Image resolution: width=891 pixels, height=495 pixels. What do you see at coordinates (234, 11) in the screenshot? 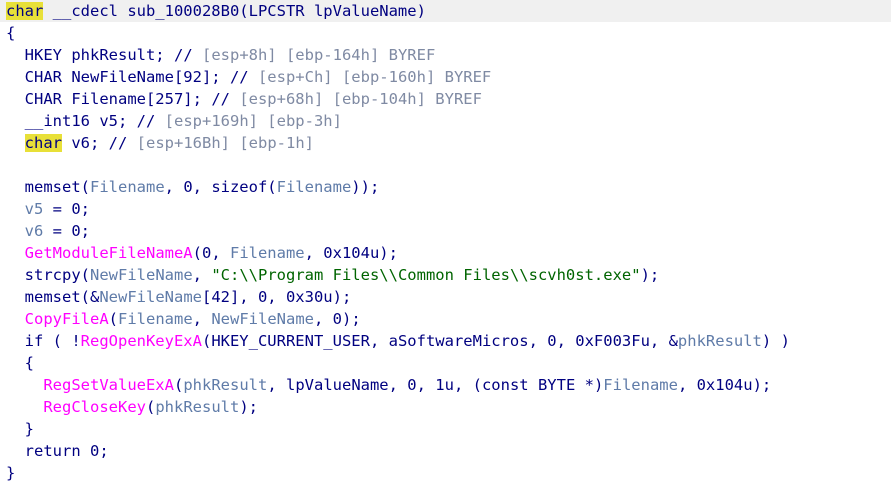
I see `code-token: __cdecl sub_100028B0(LPCSTR lpValueName)` at bounding box center [234, 11].